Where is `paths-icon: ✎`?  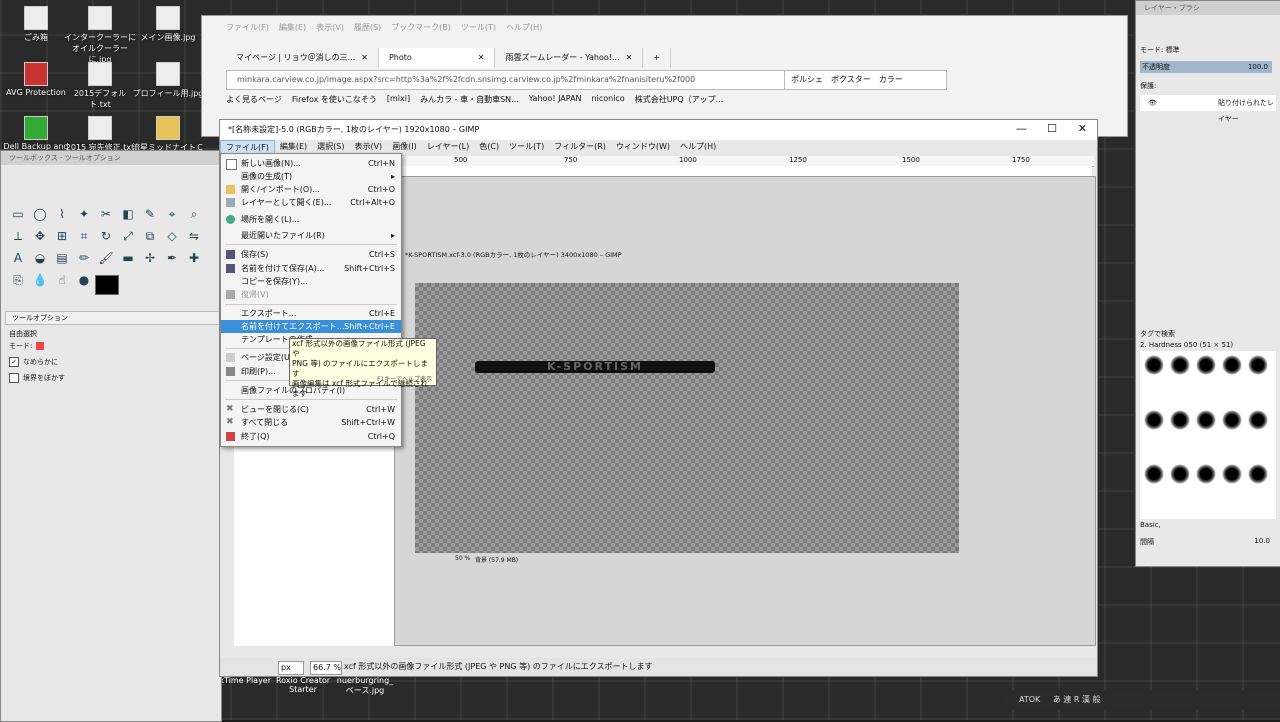 paths-icon: ✎ is located at coordinates (150, 214).